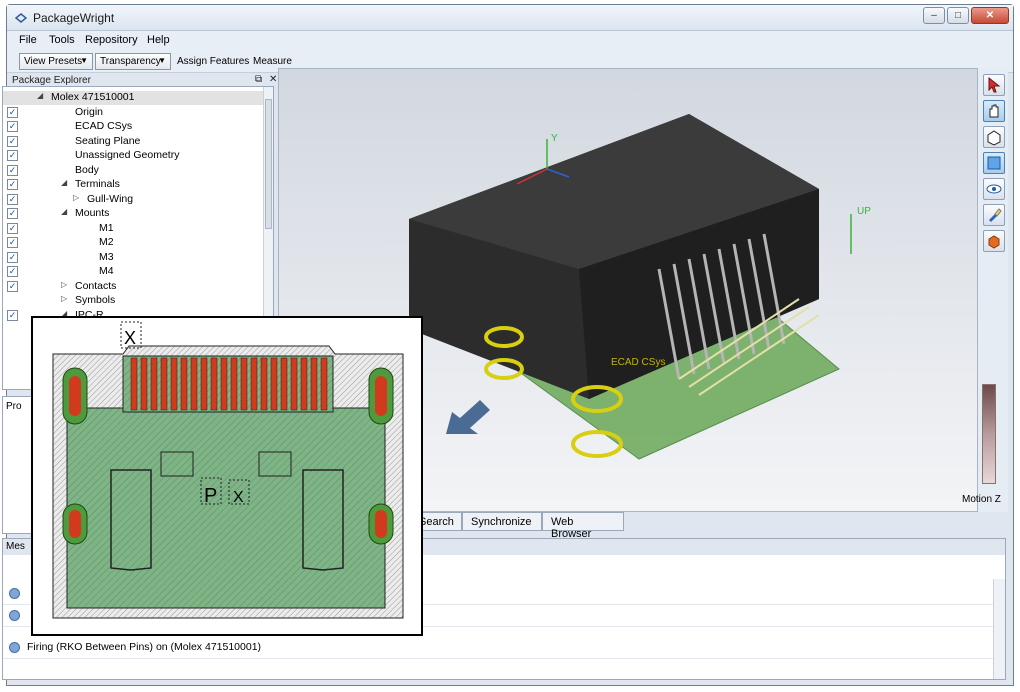  I want to click on view-presets-dropdown: View Presets ▼, so click(56, 61).